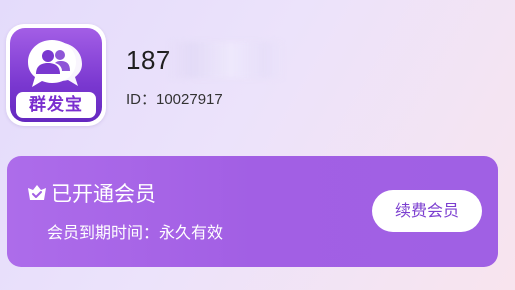 This screenshot has height=290, width=515. I want to click on app-logo-label: 群发宝, so click(56, 105).